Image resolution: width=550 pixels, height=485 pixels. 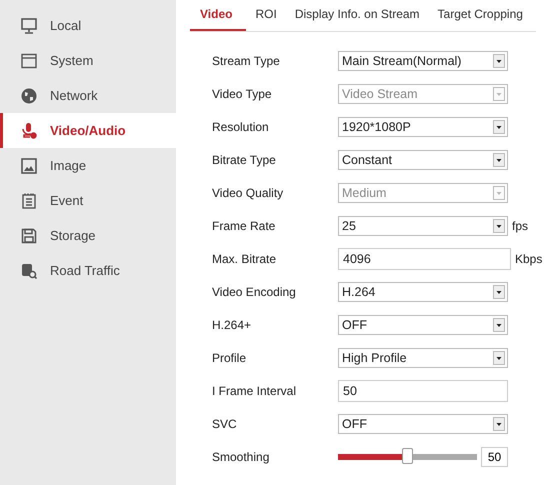 I want to click on sidebar-item: Video/Audio, so click(x=88, y=130).